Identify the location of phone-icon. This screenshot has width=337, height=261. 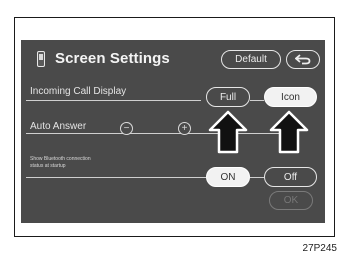
(41, 59).